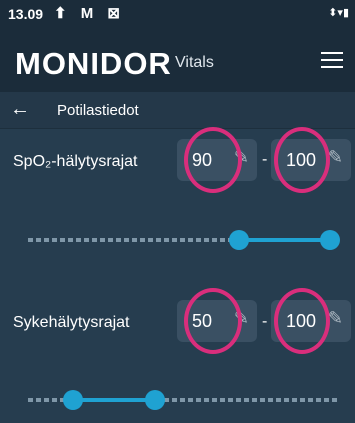  I want to click on spo2-alarm-label: SpO₂-hälytysrajat, so click(75, 161).